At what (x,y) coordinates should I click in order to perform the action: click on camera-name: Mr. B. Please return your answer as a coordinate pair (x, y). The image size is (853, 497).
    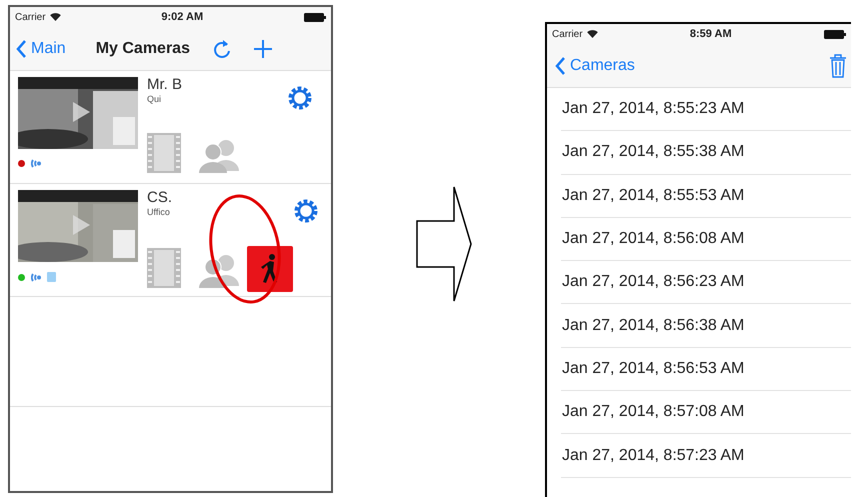
    Looking at the image, I should click on (165, 85).